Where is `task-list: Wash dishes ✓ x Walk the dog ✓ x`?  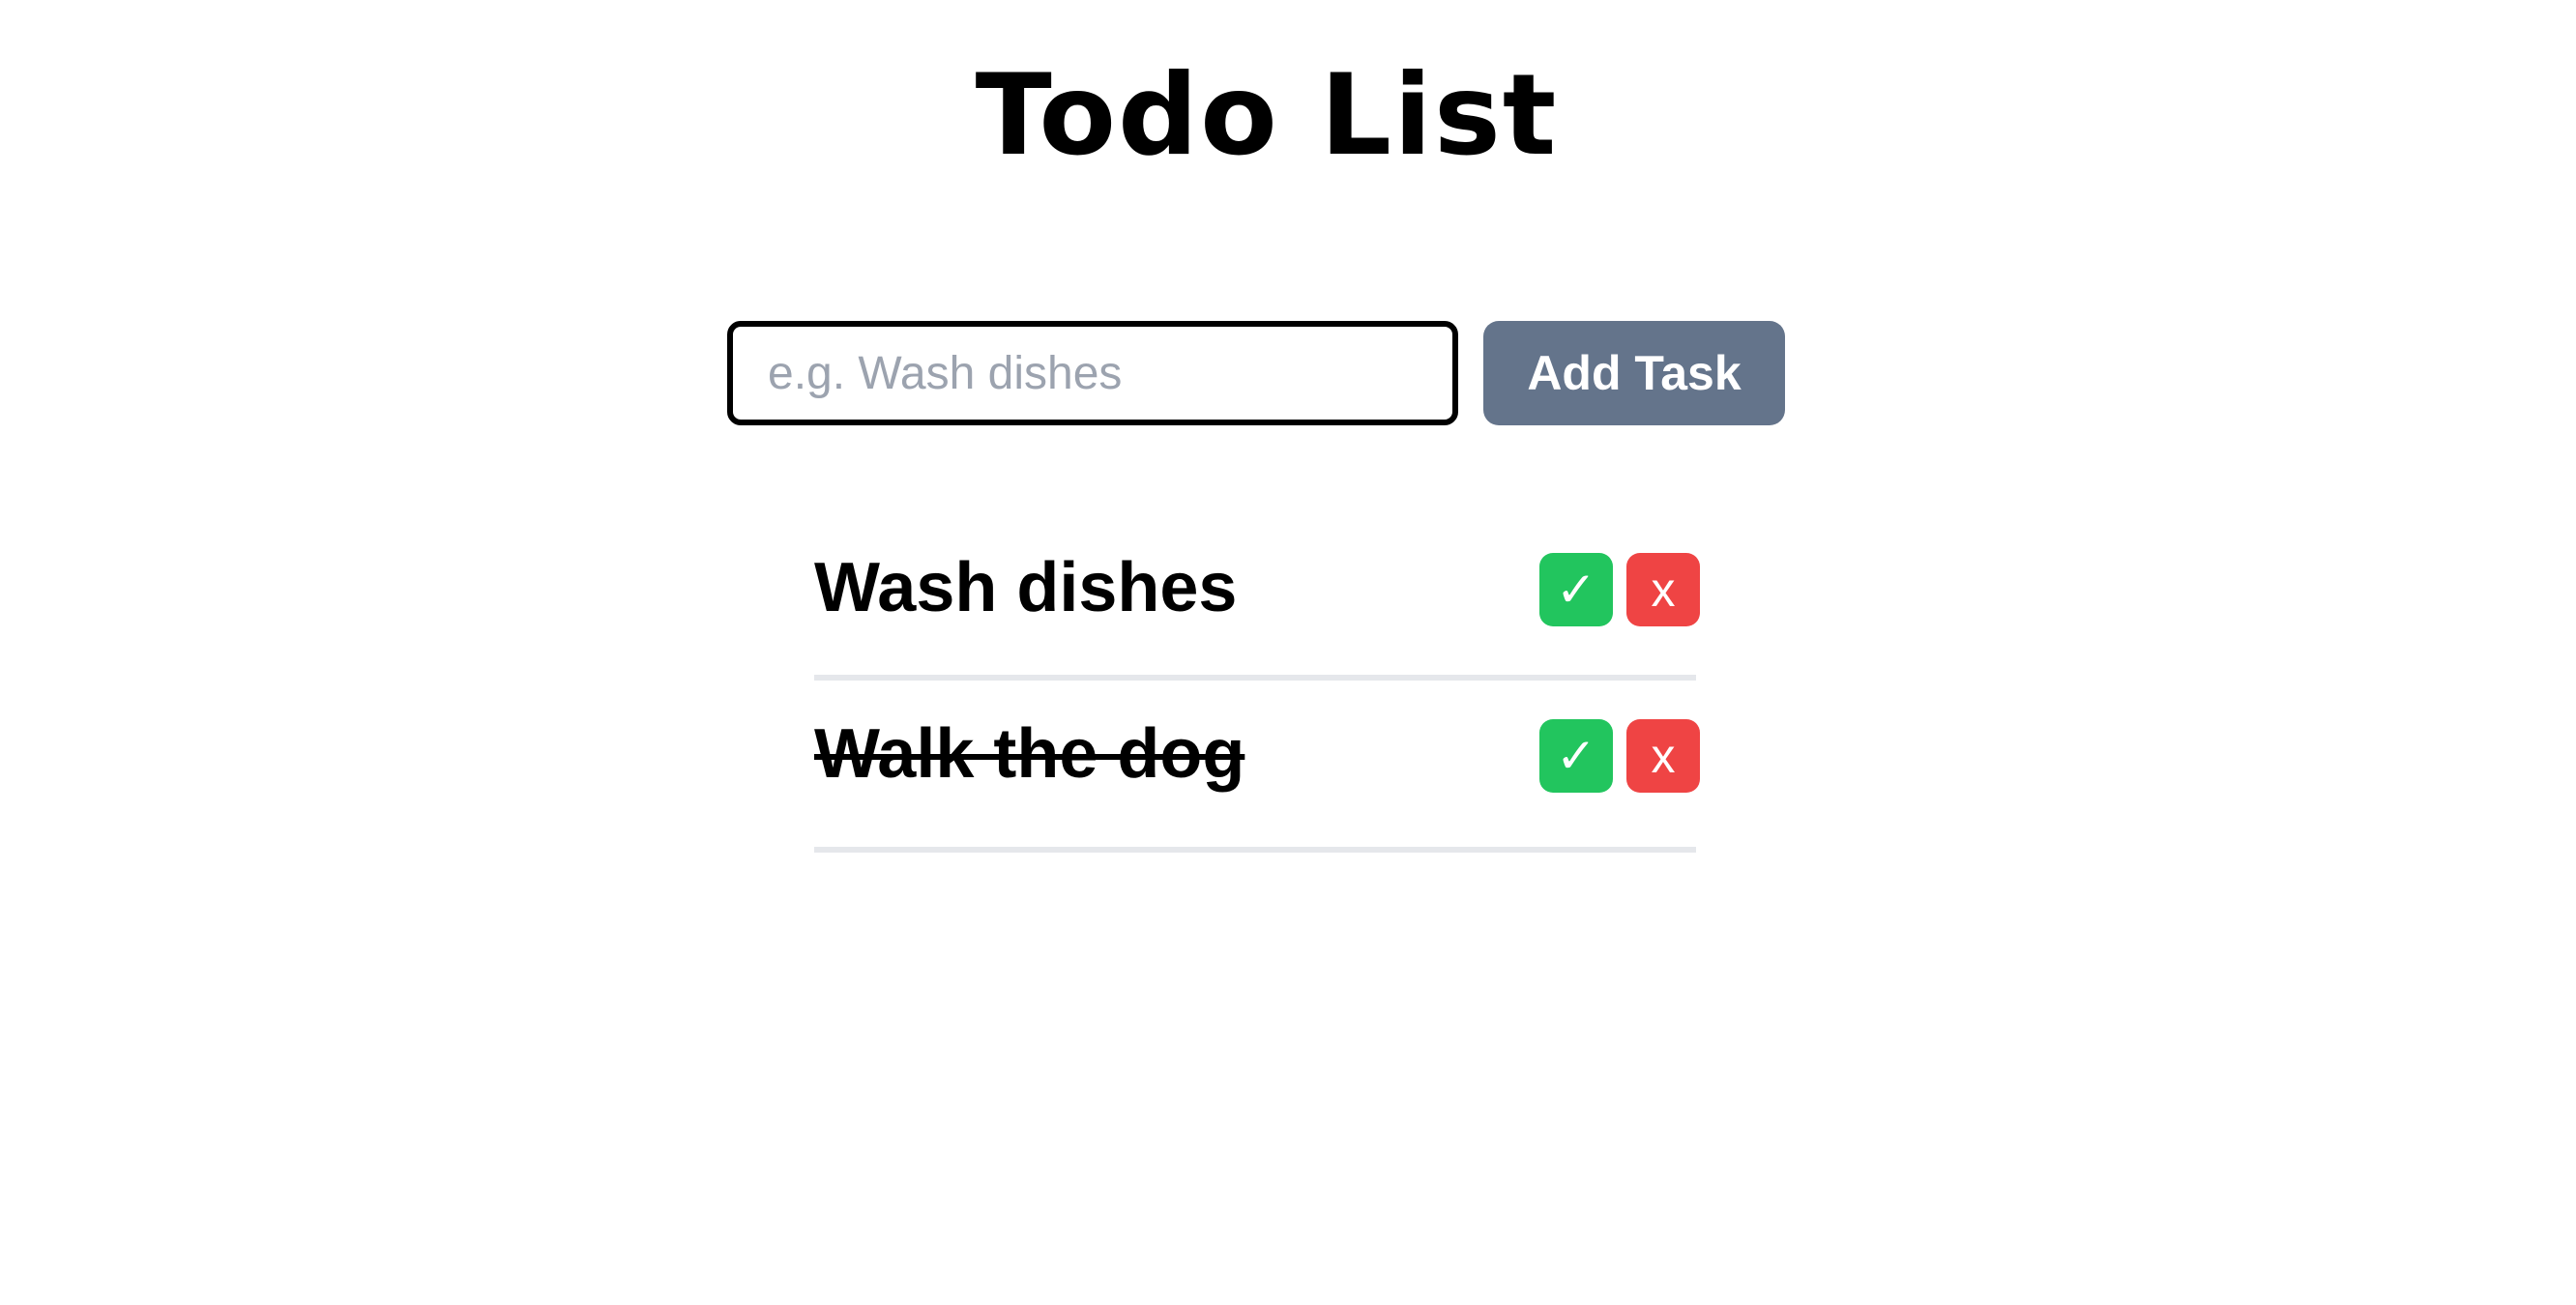
task-list: Wash dishes ✓ x Walk the dog ✓ x is located at coordinates (1257, 681).